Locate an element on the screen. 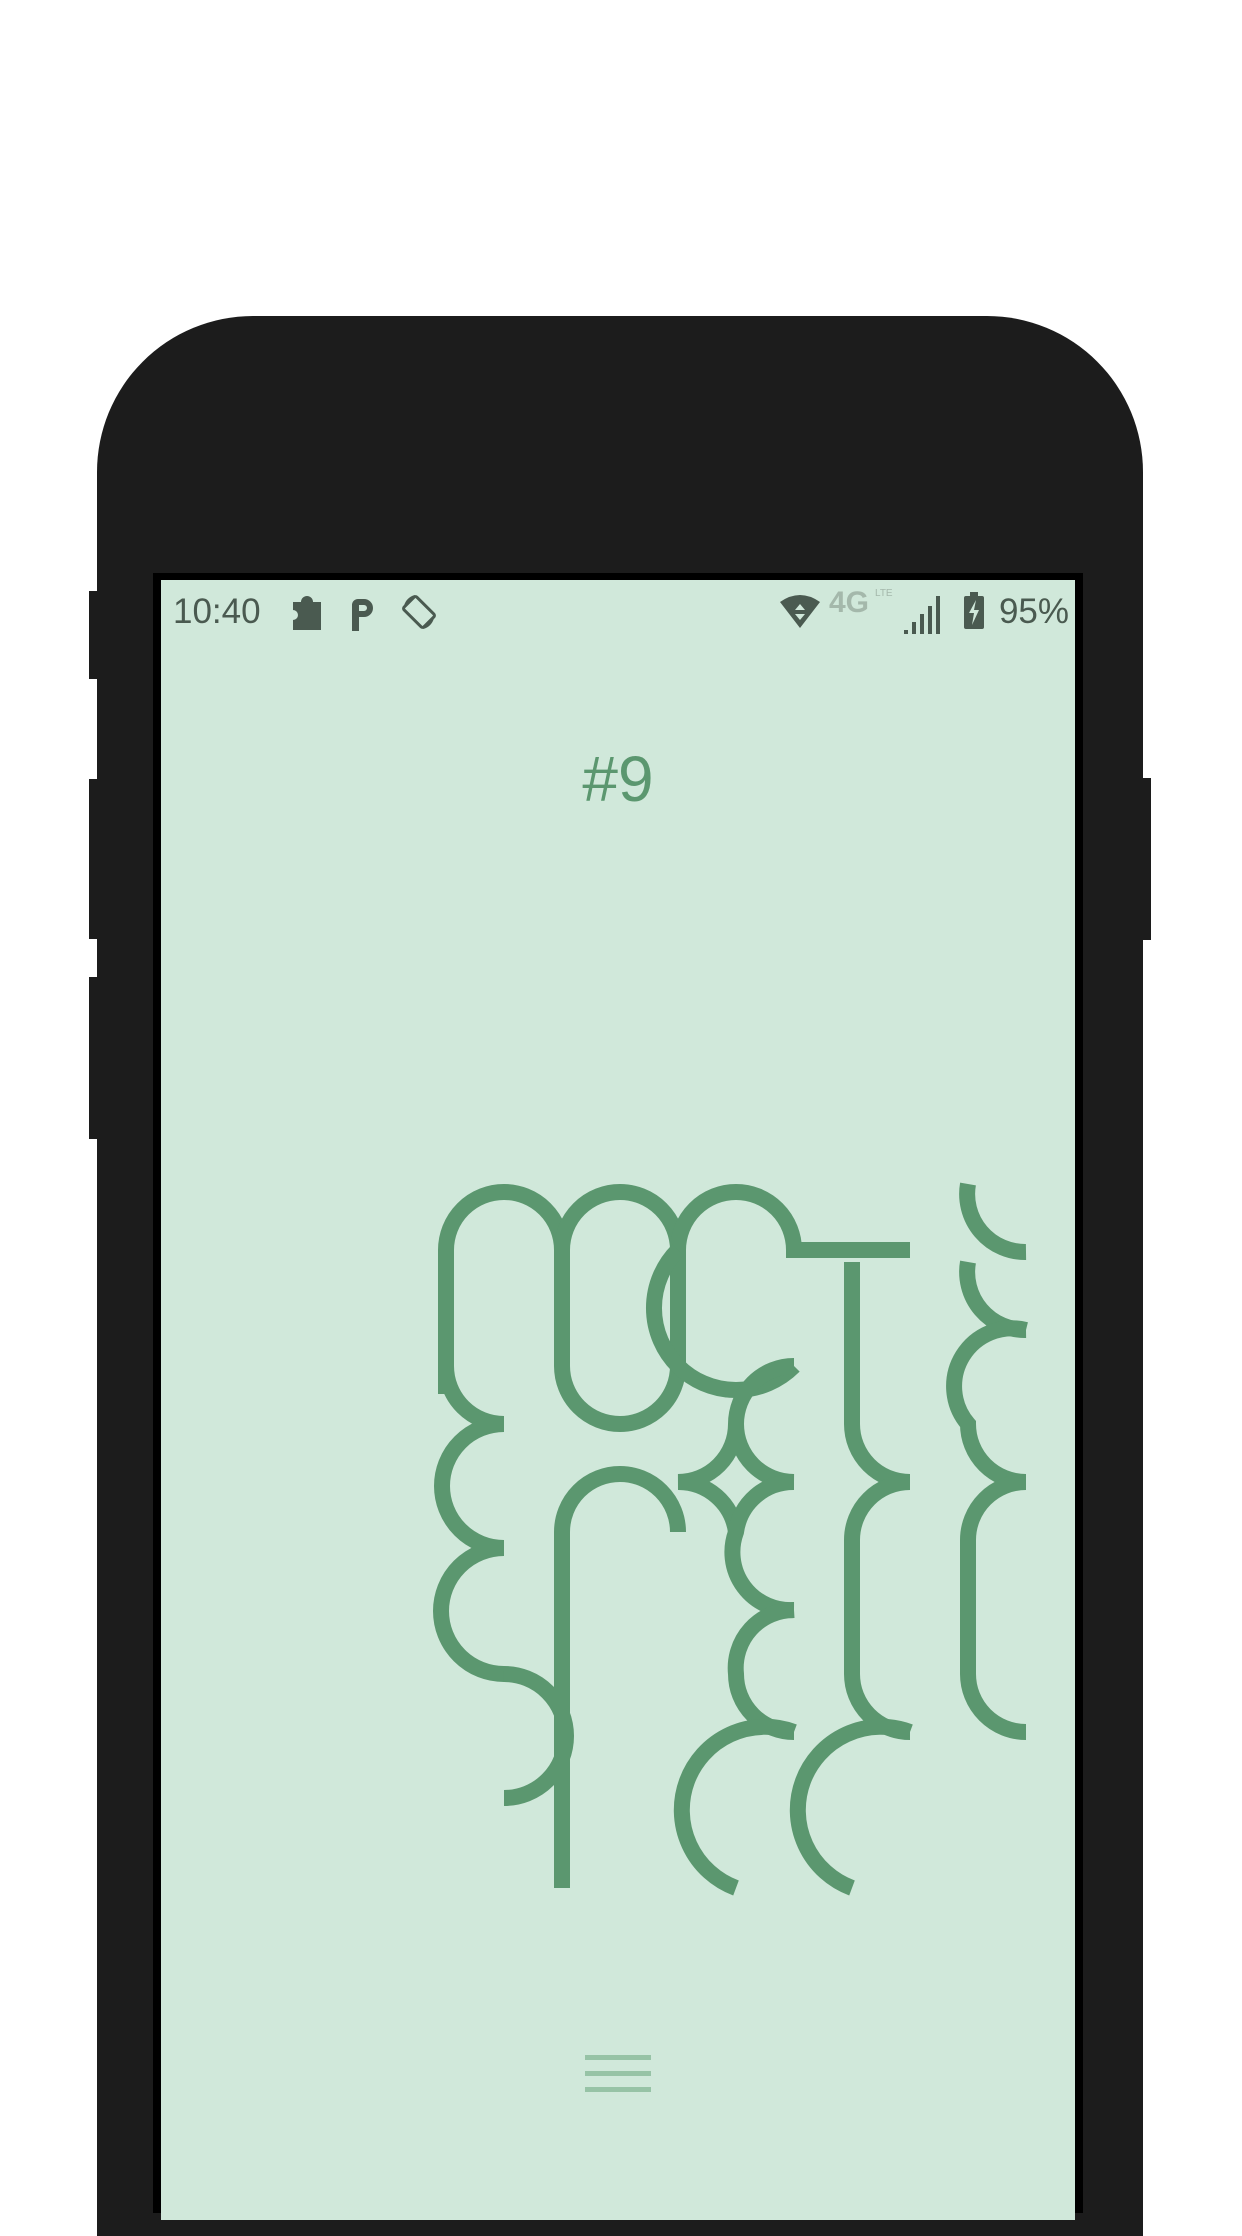  phone-power-button is located at coordinates (1145, 859).